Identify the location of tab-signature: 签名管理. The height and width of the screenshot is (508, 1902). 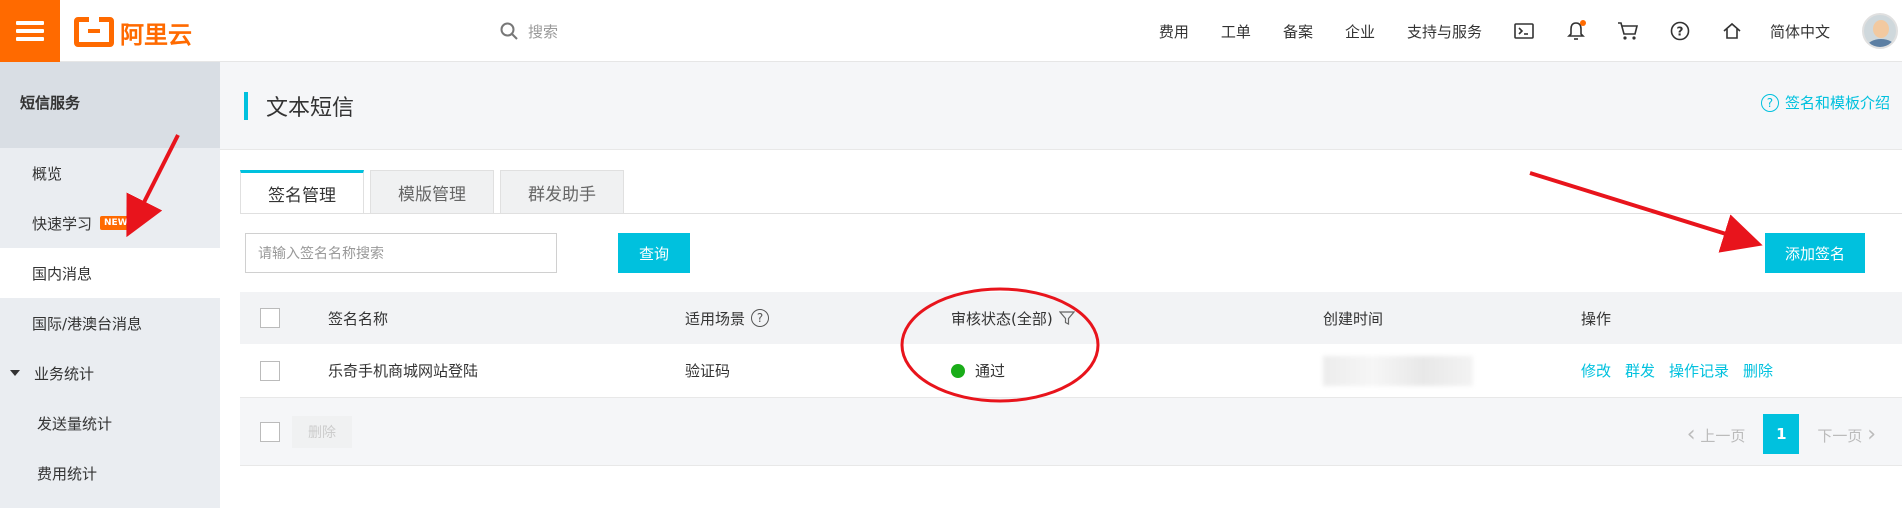
(302, 192).